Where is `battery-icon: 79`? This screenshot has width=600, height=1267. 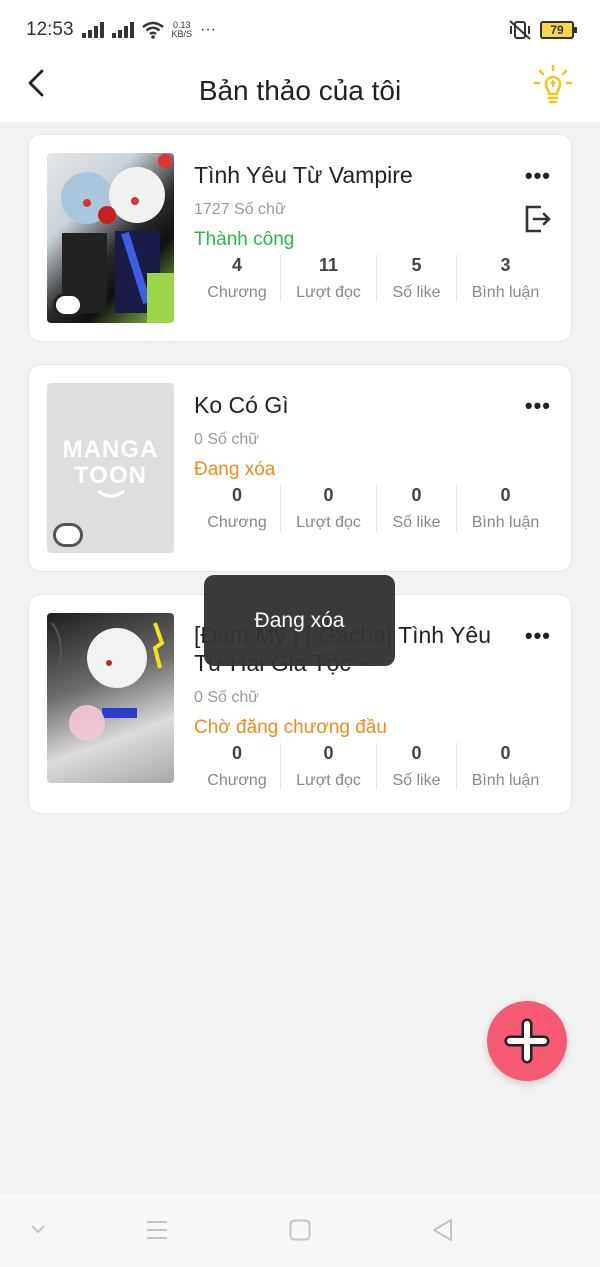 battery-icon: 79 is located at coordinates (558, 30).